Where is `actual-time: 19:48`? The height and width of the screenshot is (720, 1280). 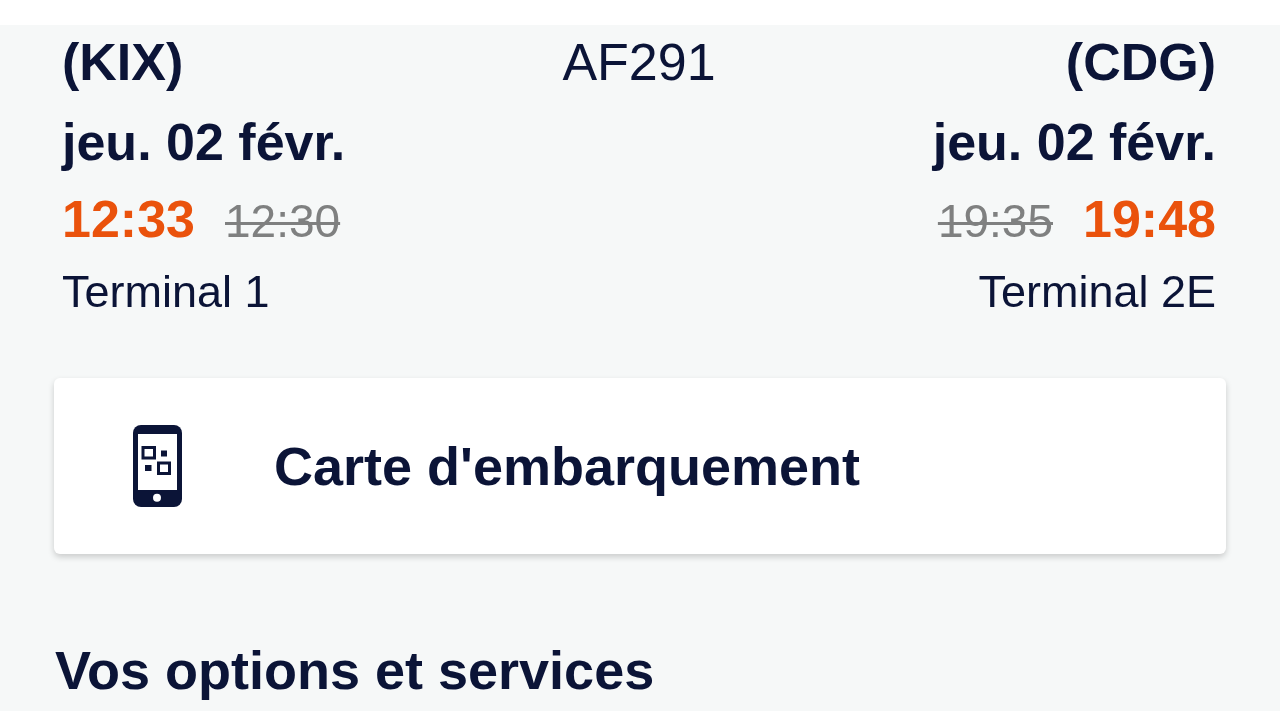
actual-time: 19:48 is located at coordinates (1149, 219).